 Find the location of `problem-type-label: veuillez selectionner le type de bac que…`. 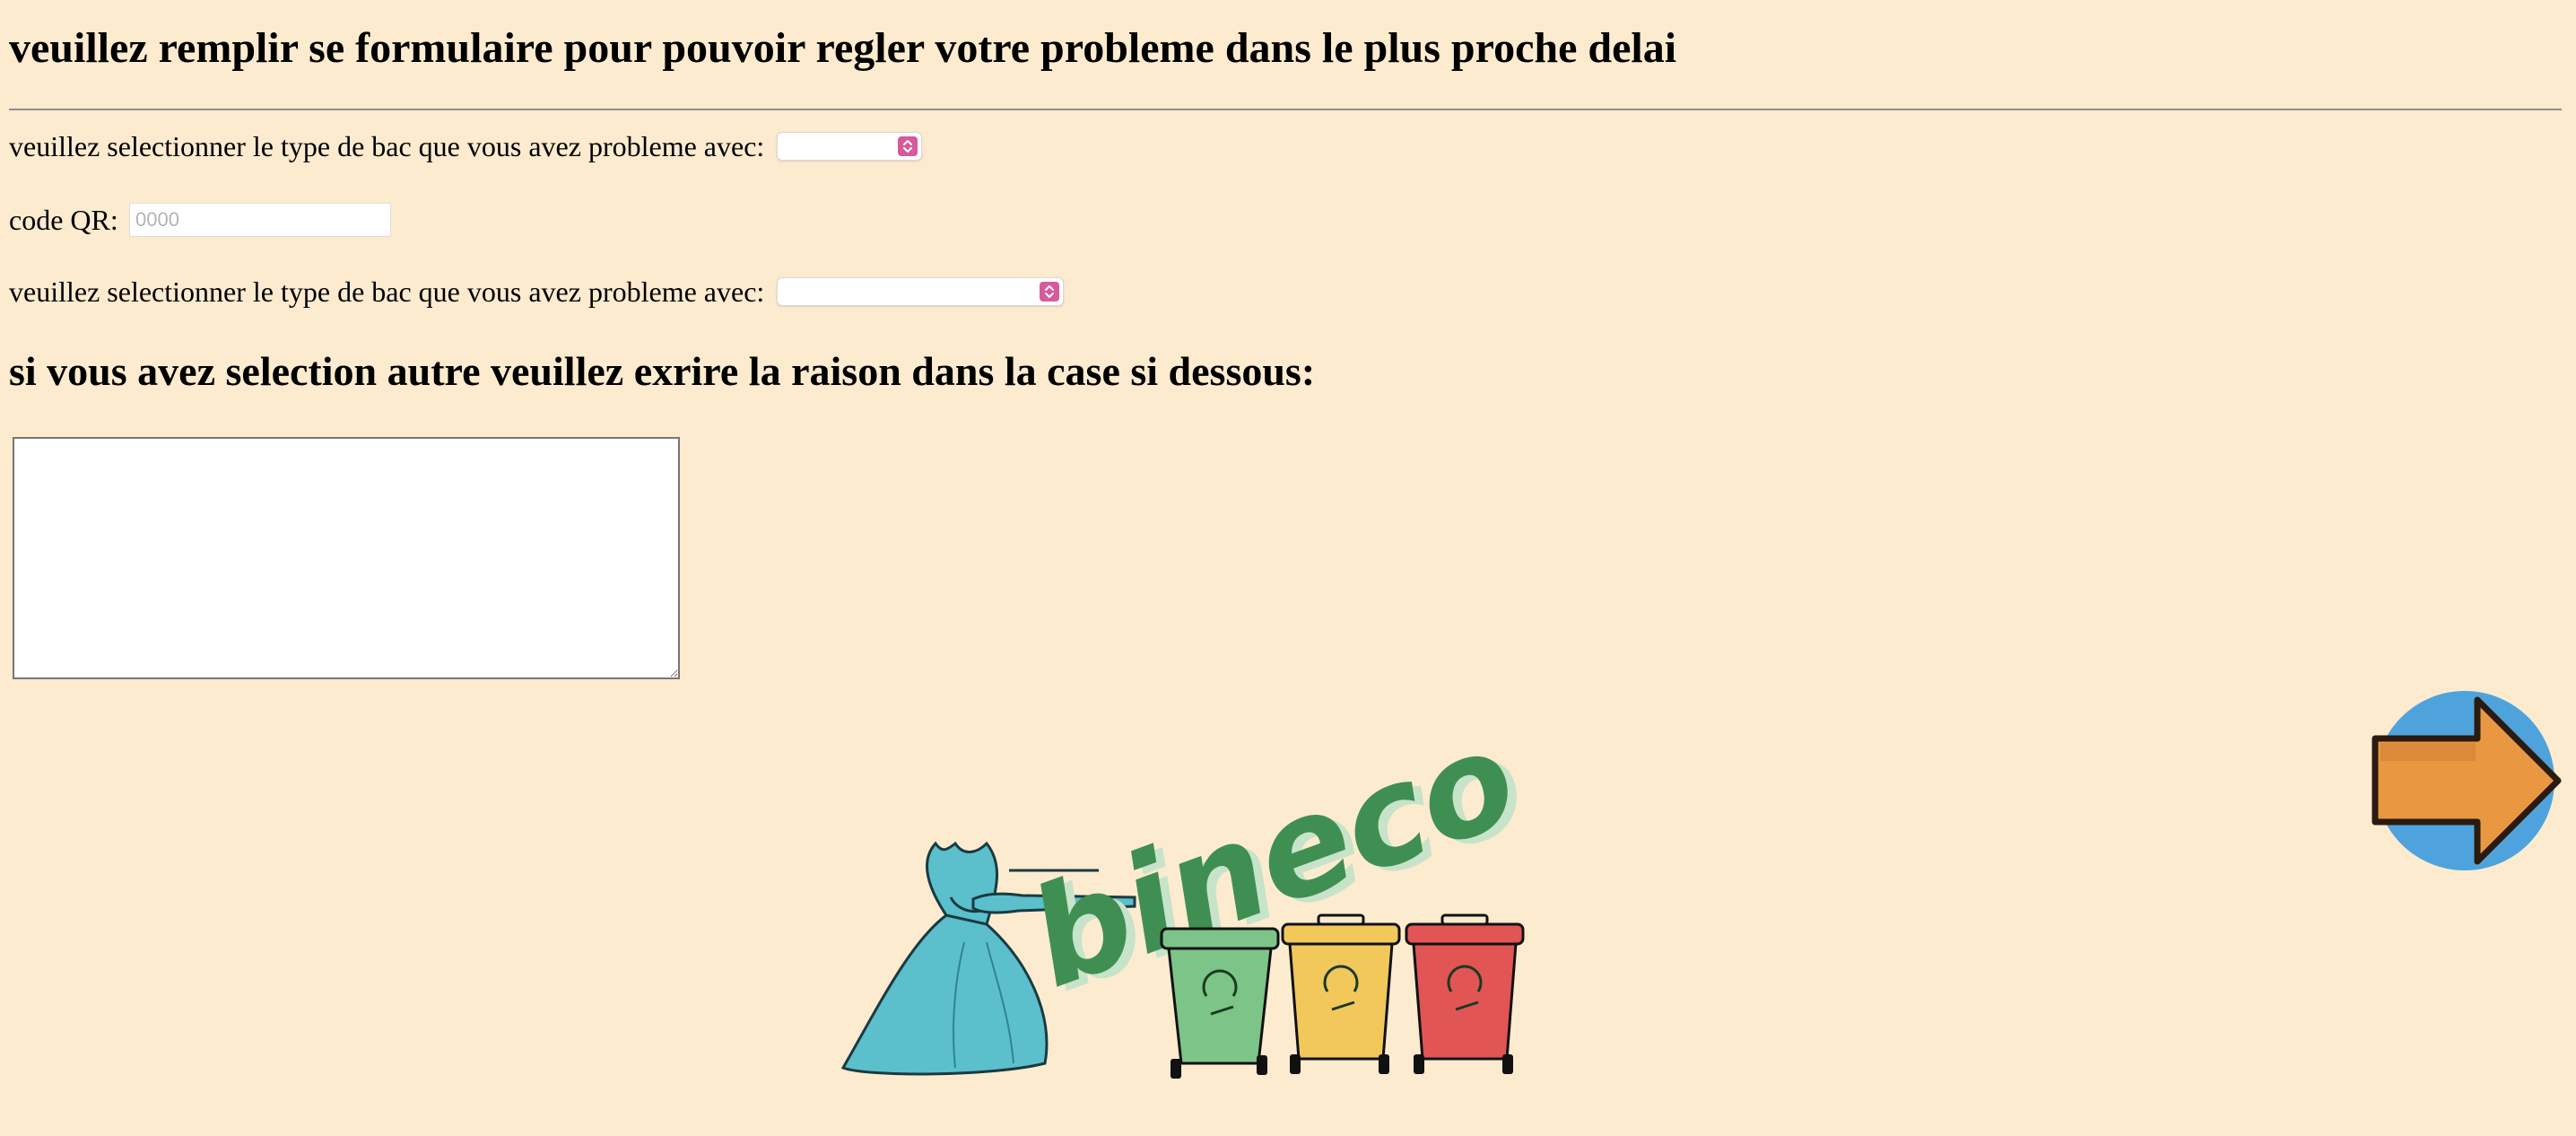

problem-type-label: veuillez selectionner le type de bac que… is located at coordinates (387, 291).